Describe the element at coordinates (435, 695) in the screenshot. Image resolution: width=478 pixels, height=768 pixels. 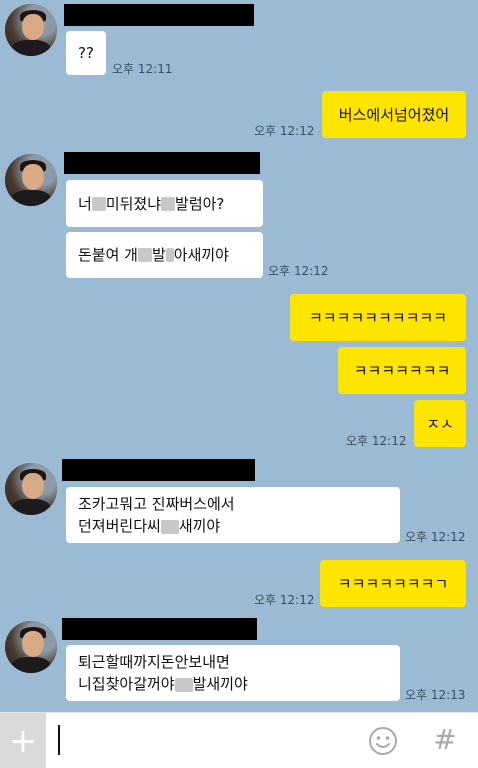
I see `message-time: 오후 12:13` at that location.